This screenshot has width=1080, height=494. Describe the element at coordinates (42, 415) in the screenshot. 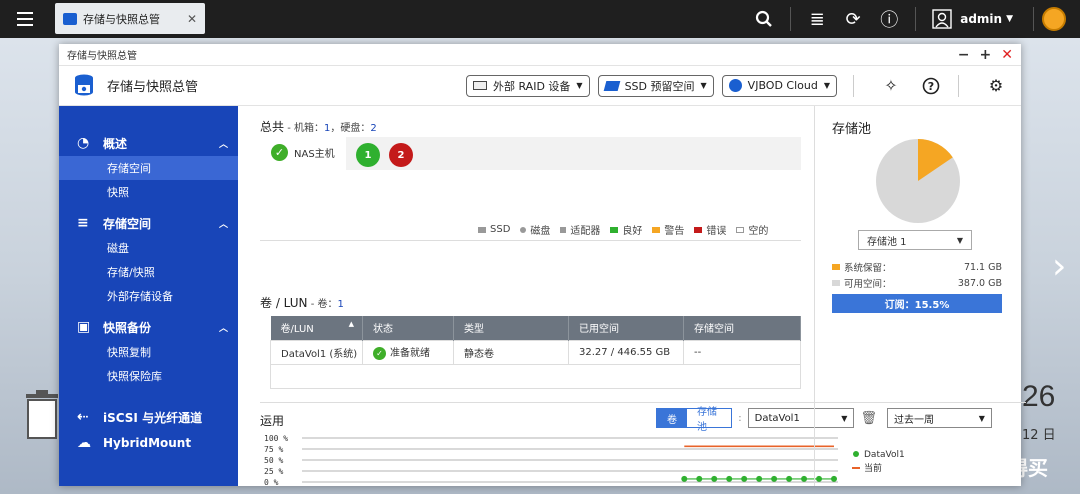

I see `trash-icon` at that location.